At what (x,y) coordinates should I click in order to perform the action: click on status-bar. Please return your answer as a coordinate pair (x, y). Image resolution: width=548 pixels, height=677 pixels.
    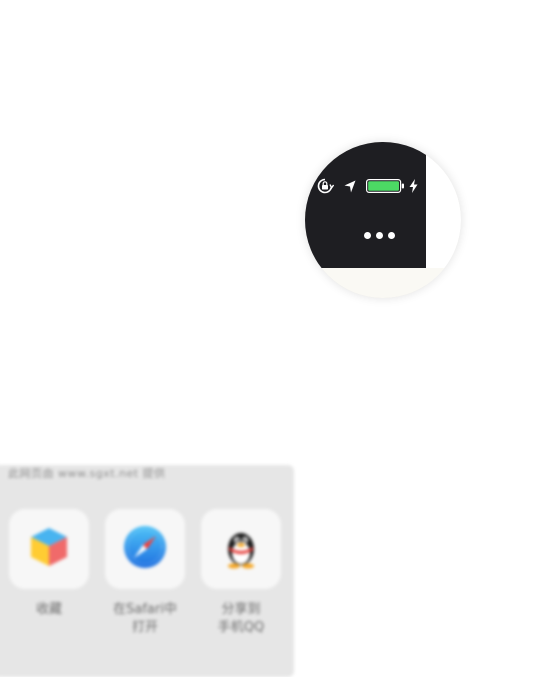
    Looking at the image, I should click on (367, 186).